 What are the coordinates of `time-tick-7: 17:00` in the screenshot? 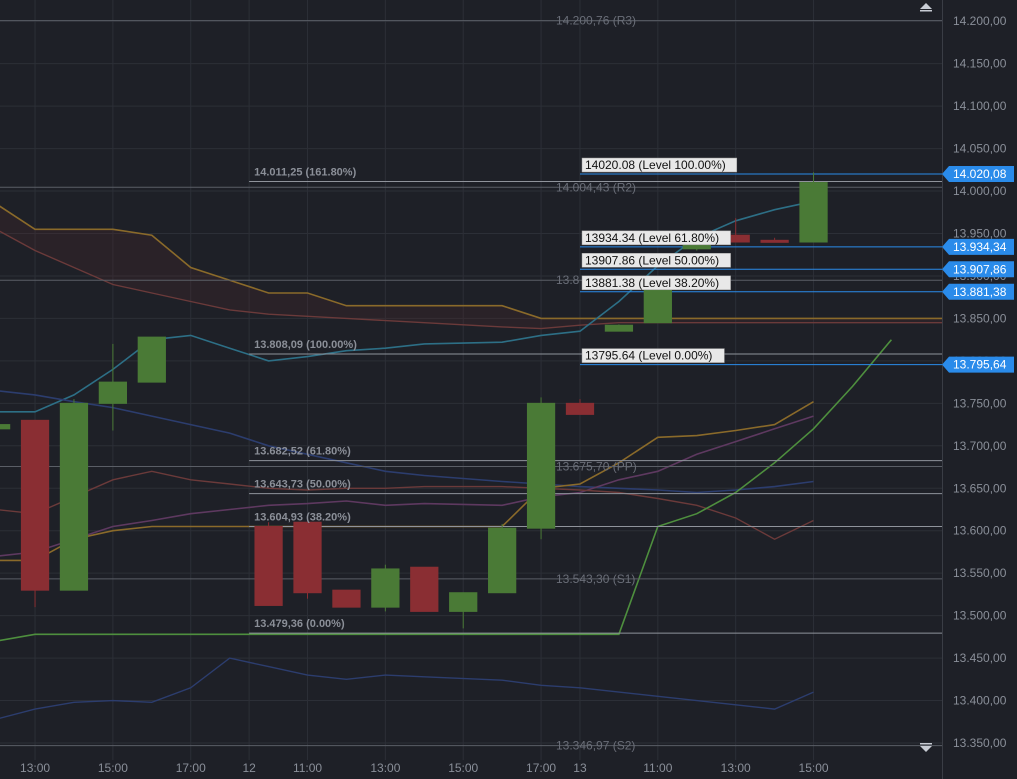 It's located at (541, 768).